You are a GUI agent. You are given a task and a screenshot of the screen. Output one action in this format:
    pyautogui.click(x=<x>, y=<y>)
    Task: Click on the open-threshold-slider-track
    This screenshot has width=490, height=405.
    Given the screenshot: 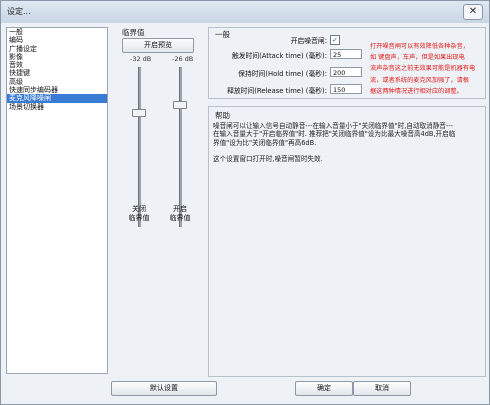 What is the action you would take?
    pyautogui.click(x=180, y=147)
    